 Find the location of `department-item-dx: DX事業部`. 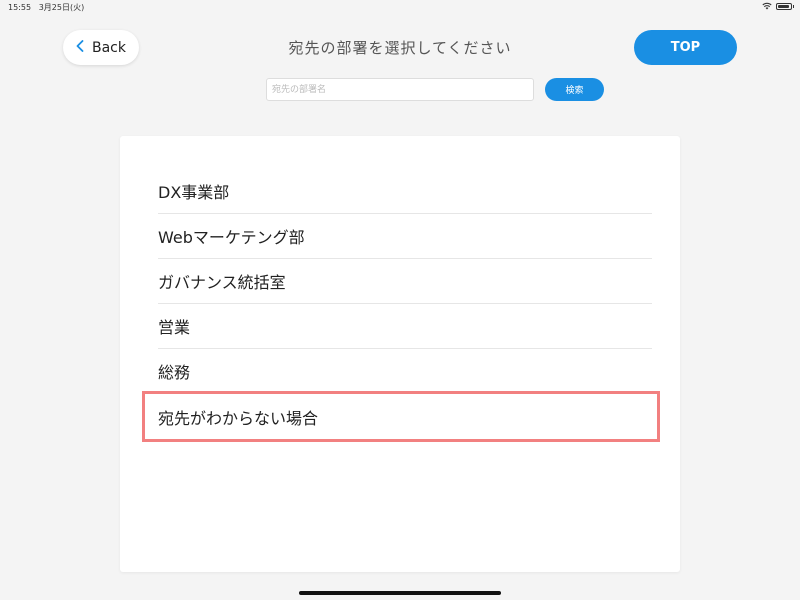

department-item-dx: DX事業部 is located at coordinates (405, 191).